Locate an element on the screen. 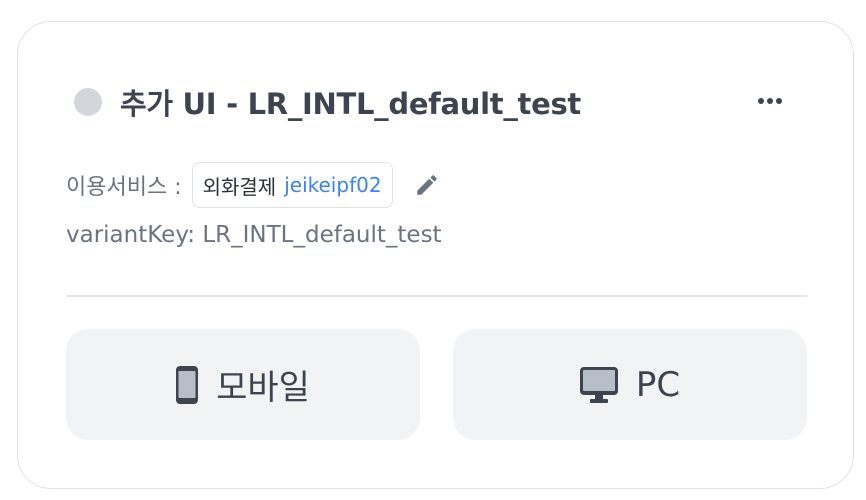 The height and width of the screenshot is (500, 866). pencil-icon is located at coordinates (427, 185).